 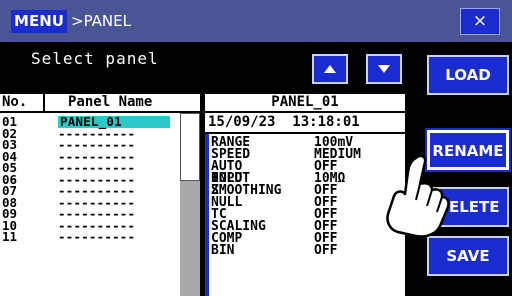 What do you see at coordinates (468, 256) in the screenshot?
I see `save-button: SAVE` at bounding box center [468, 256].